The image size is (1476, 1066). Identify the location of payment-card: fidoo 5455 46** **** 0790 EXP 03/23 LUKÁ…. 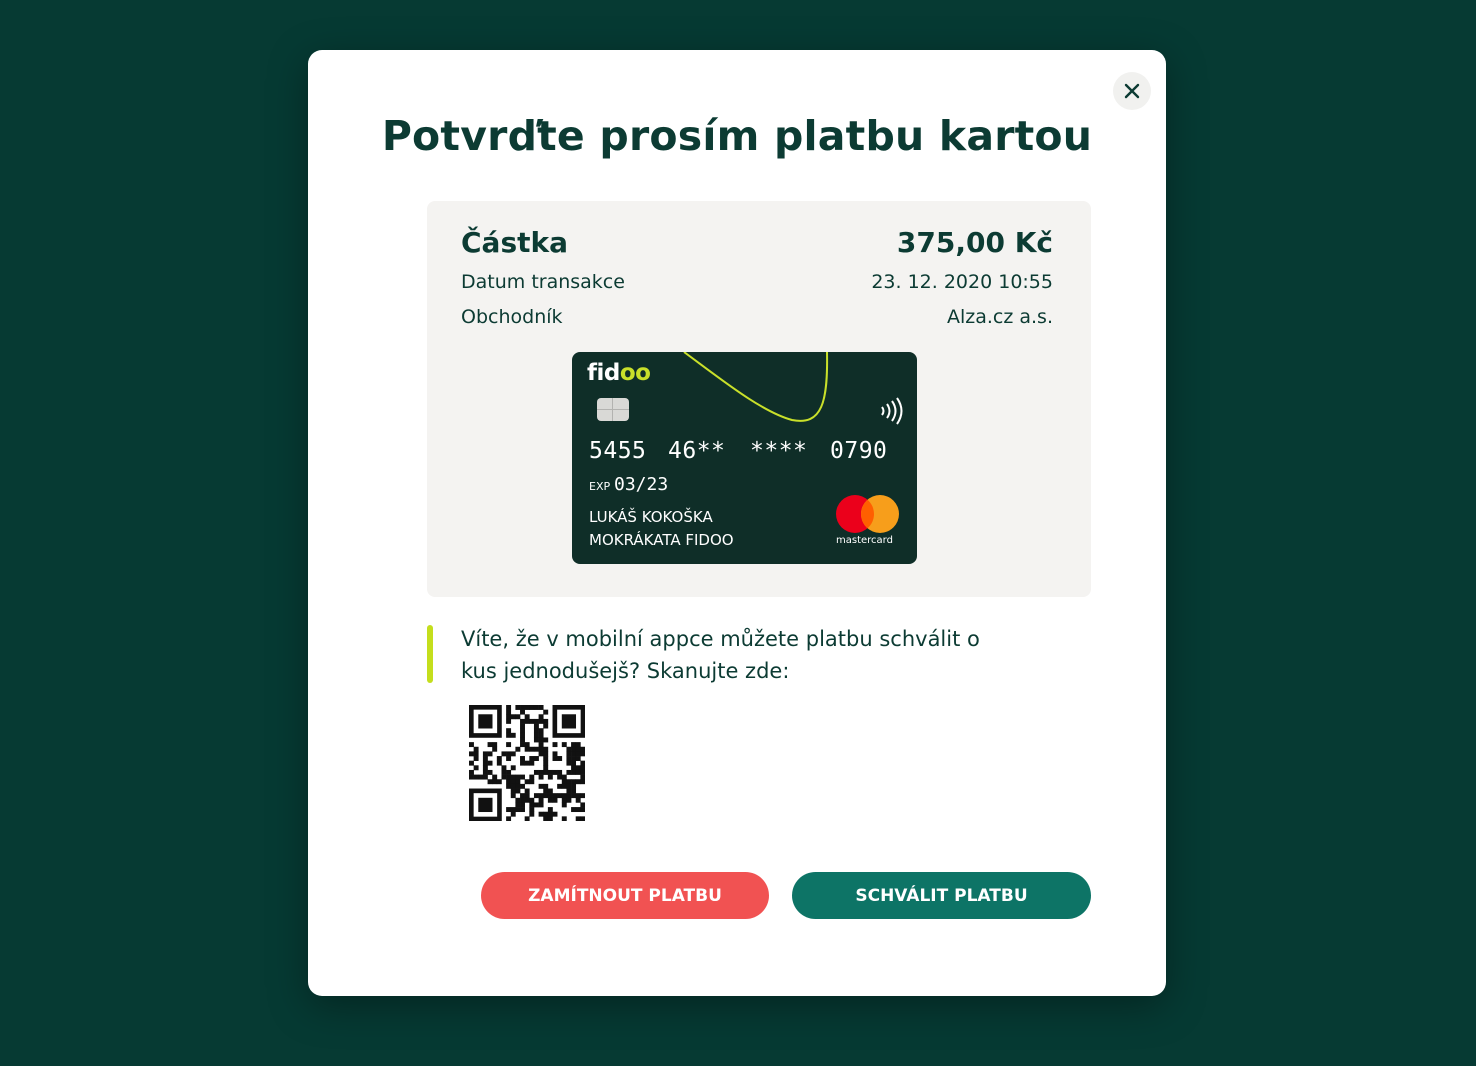
(744, 458).